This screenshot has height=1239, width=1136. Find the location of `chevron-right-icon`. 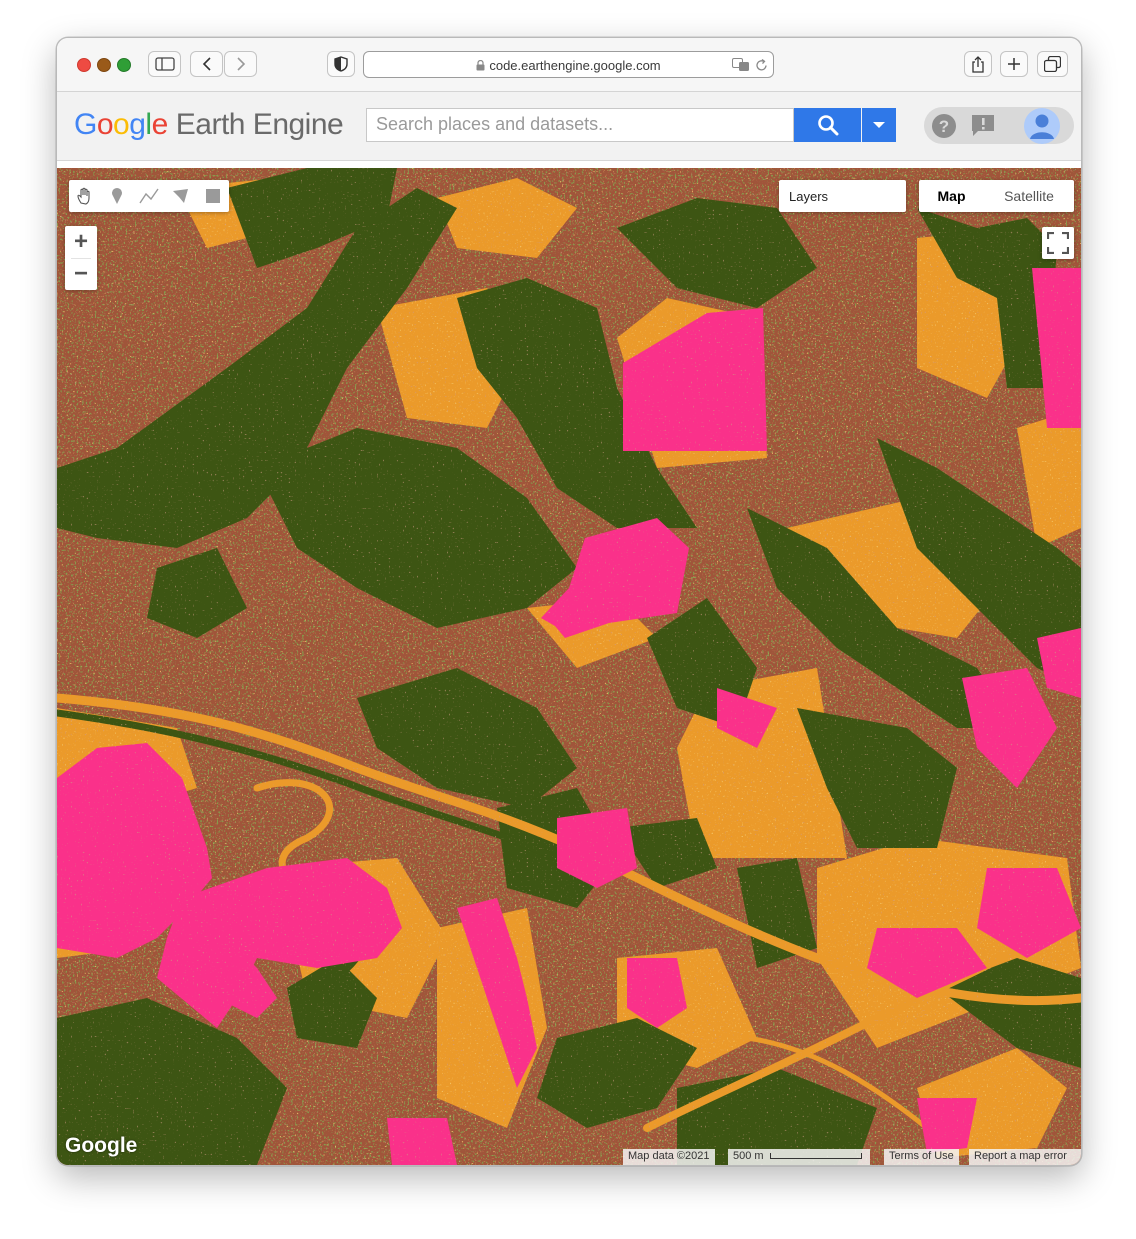

chevron-right-icon is located at coordinates (240, 64).